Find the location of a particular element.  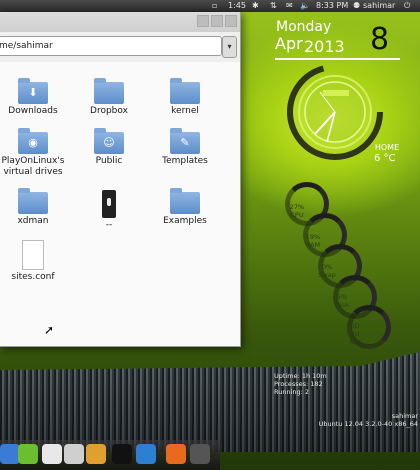

file-item-templates: ✎ Templates is located at coordinates (185, 147).